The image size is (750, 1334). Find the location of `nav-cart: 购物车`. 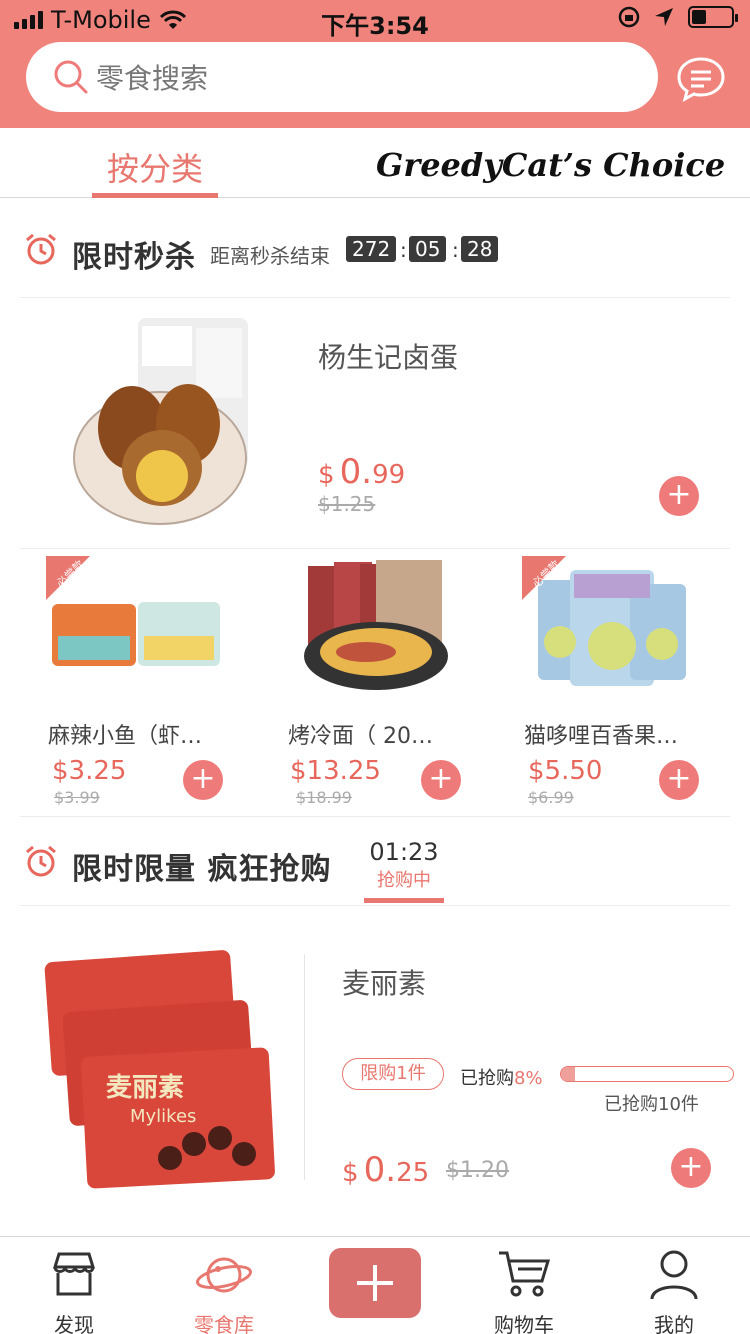

nav-cart: 购物车 is located at coordinates (524, 1285).